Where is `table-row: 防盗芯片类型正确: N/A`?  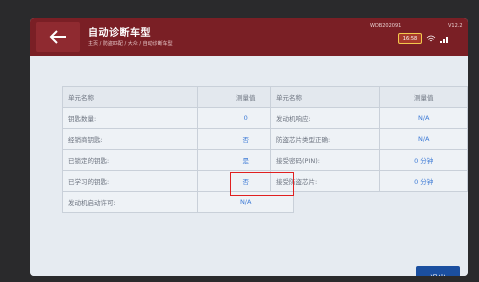 table-row: 防盗芯片类型正确: N/A is located at coordinates (368, 139).